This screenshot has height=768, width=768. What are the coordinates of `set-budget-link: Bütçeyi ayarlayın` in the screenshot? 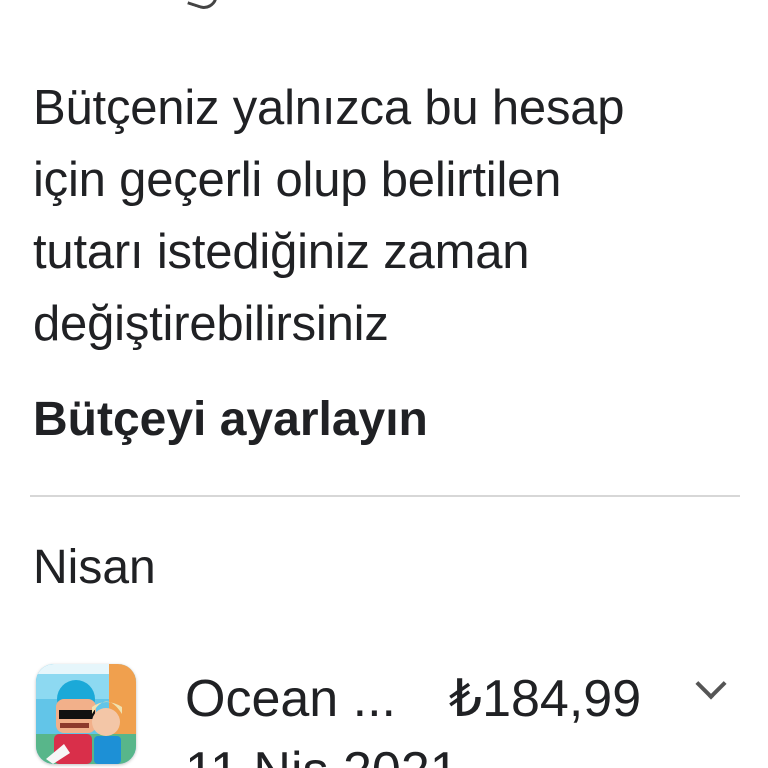 It's located at (230, 420).